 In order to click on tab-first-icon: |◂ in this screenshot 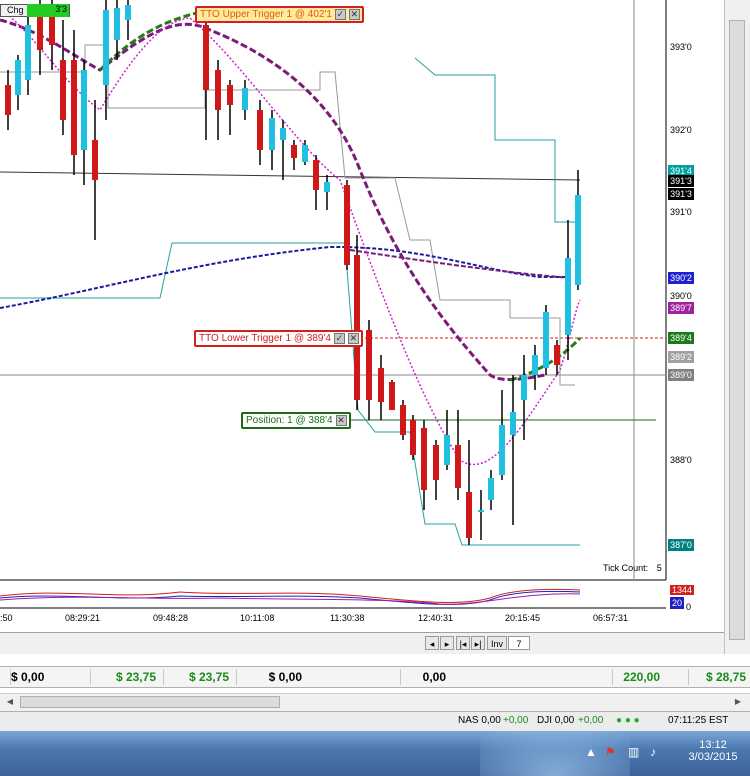, I will do `click(463, 643)`.